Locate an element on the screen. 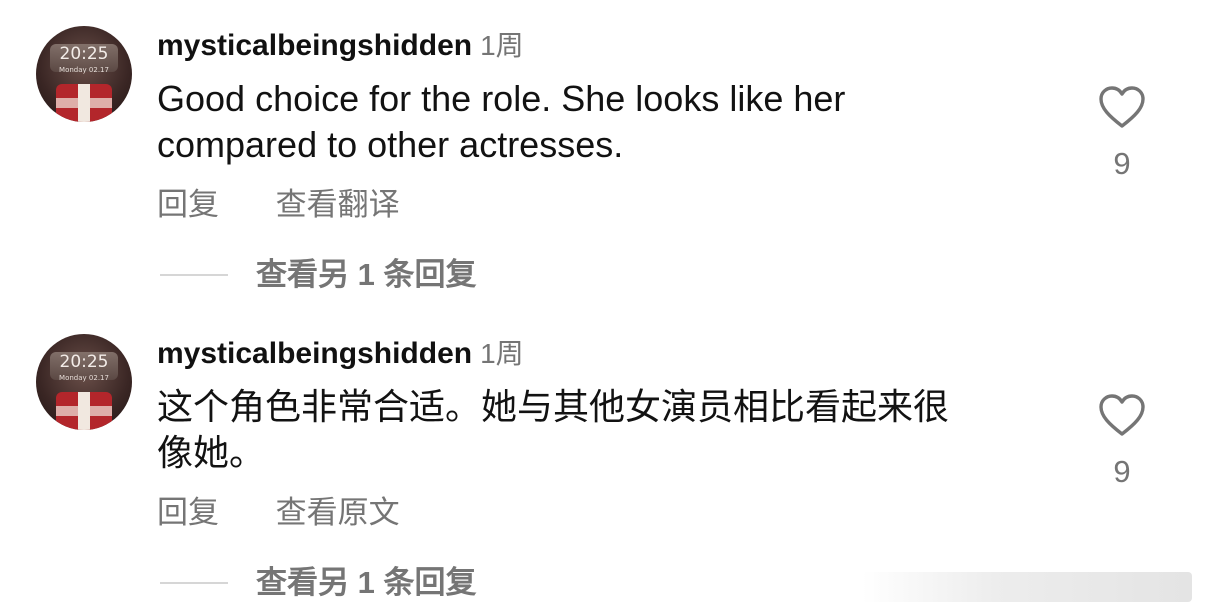  view-original-button: 查看原文 is located at coordinates (338, 513).